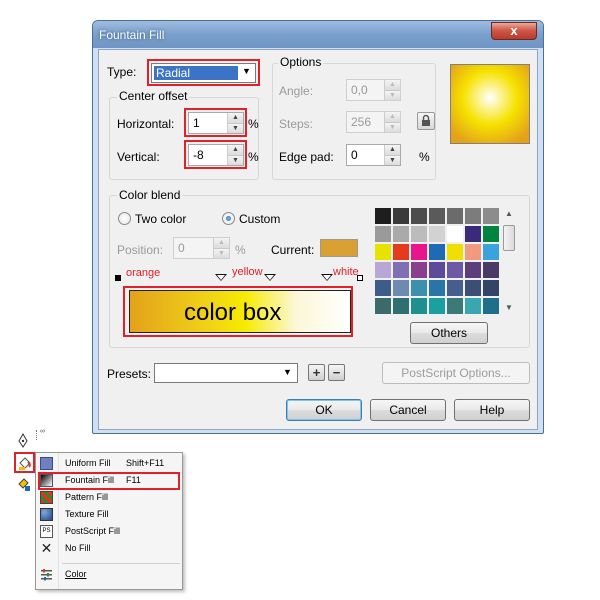 The width and height of the screenshot is (600, 600). Describe the element at coordinates (509, 307) in the screenshot. I see `scroll-down-icon: ▼` at that location.